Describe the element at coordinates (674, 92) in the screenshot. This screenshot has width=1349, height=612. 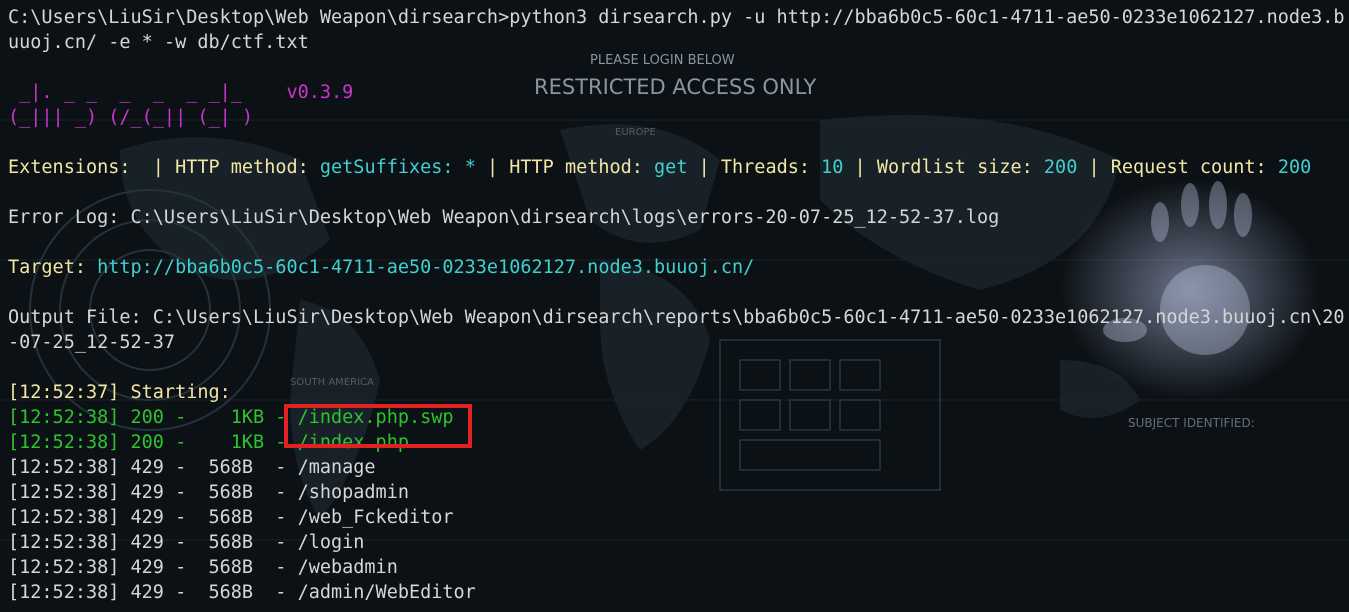
I see `banner-art-1: _|. _ _ _ _ _ _|_ v0.3.9` at that location.